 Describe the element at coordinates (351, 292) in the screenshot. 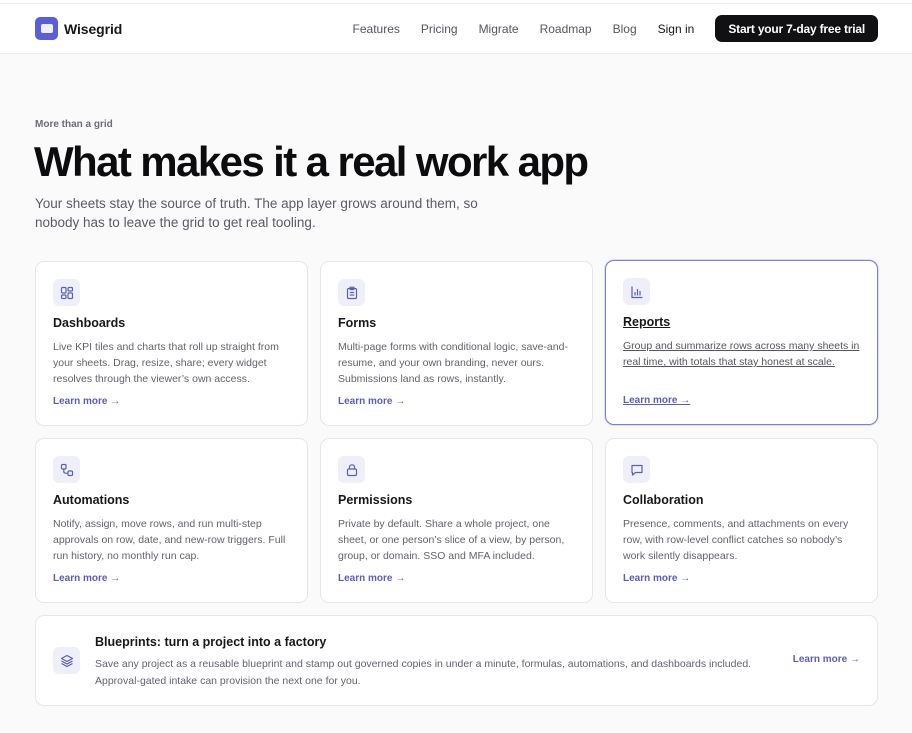

I see `clipboard-icon` at that location.